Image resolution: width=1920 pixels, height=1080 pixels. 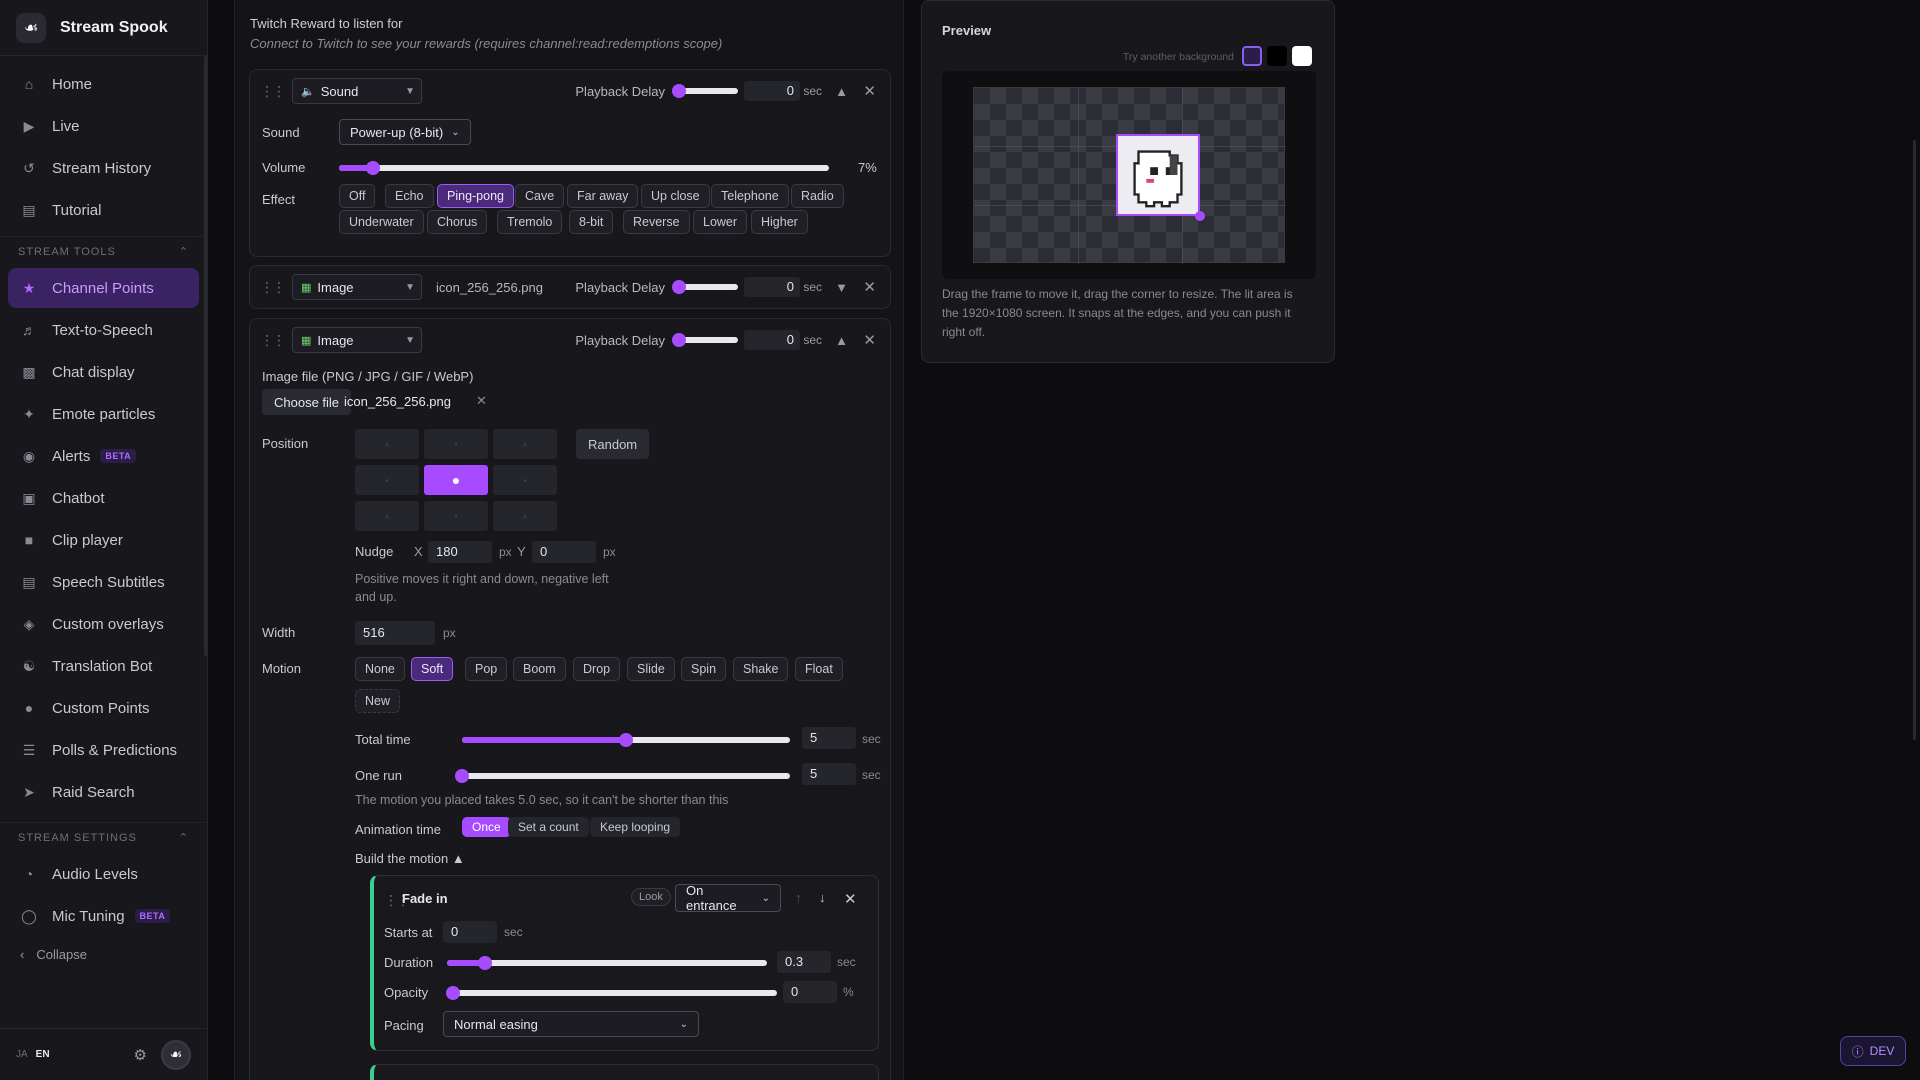 What do you see at coordinates (307, 402) in the screenshot?
I see `choose-file-button: Choose file` at bounding box center [307, 402].